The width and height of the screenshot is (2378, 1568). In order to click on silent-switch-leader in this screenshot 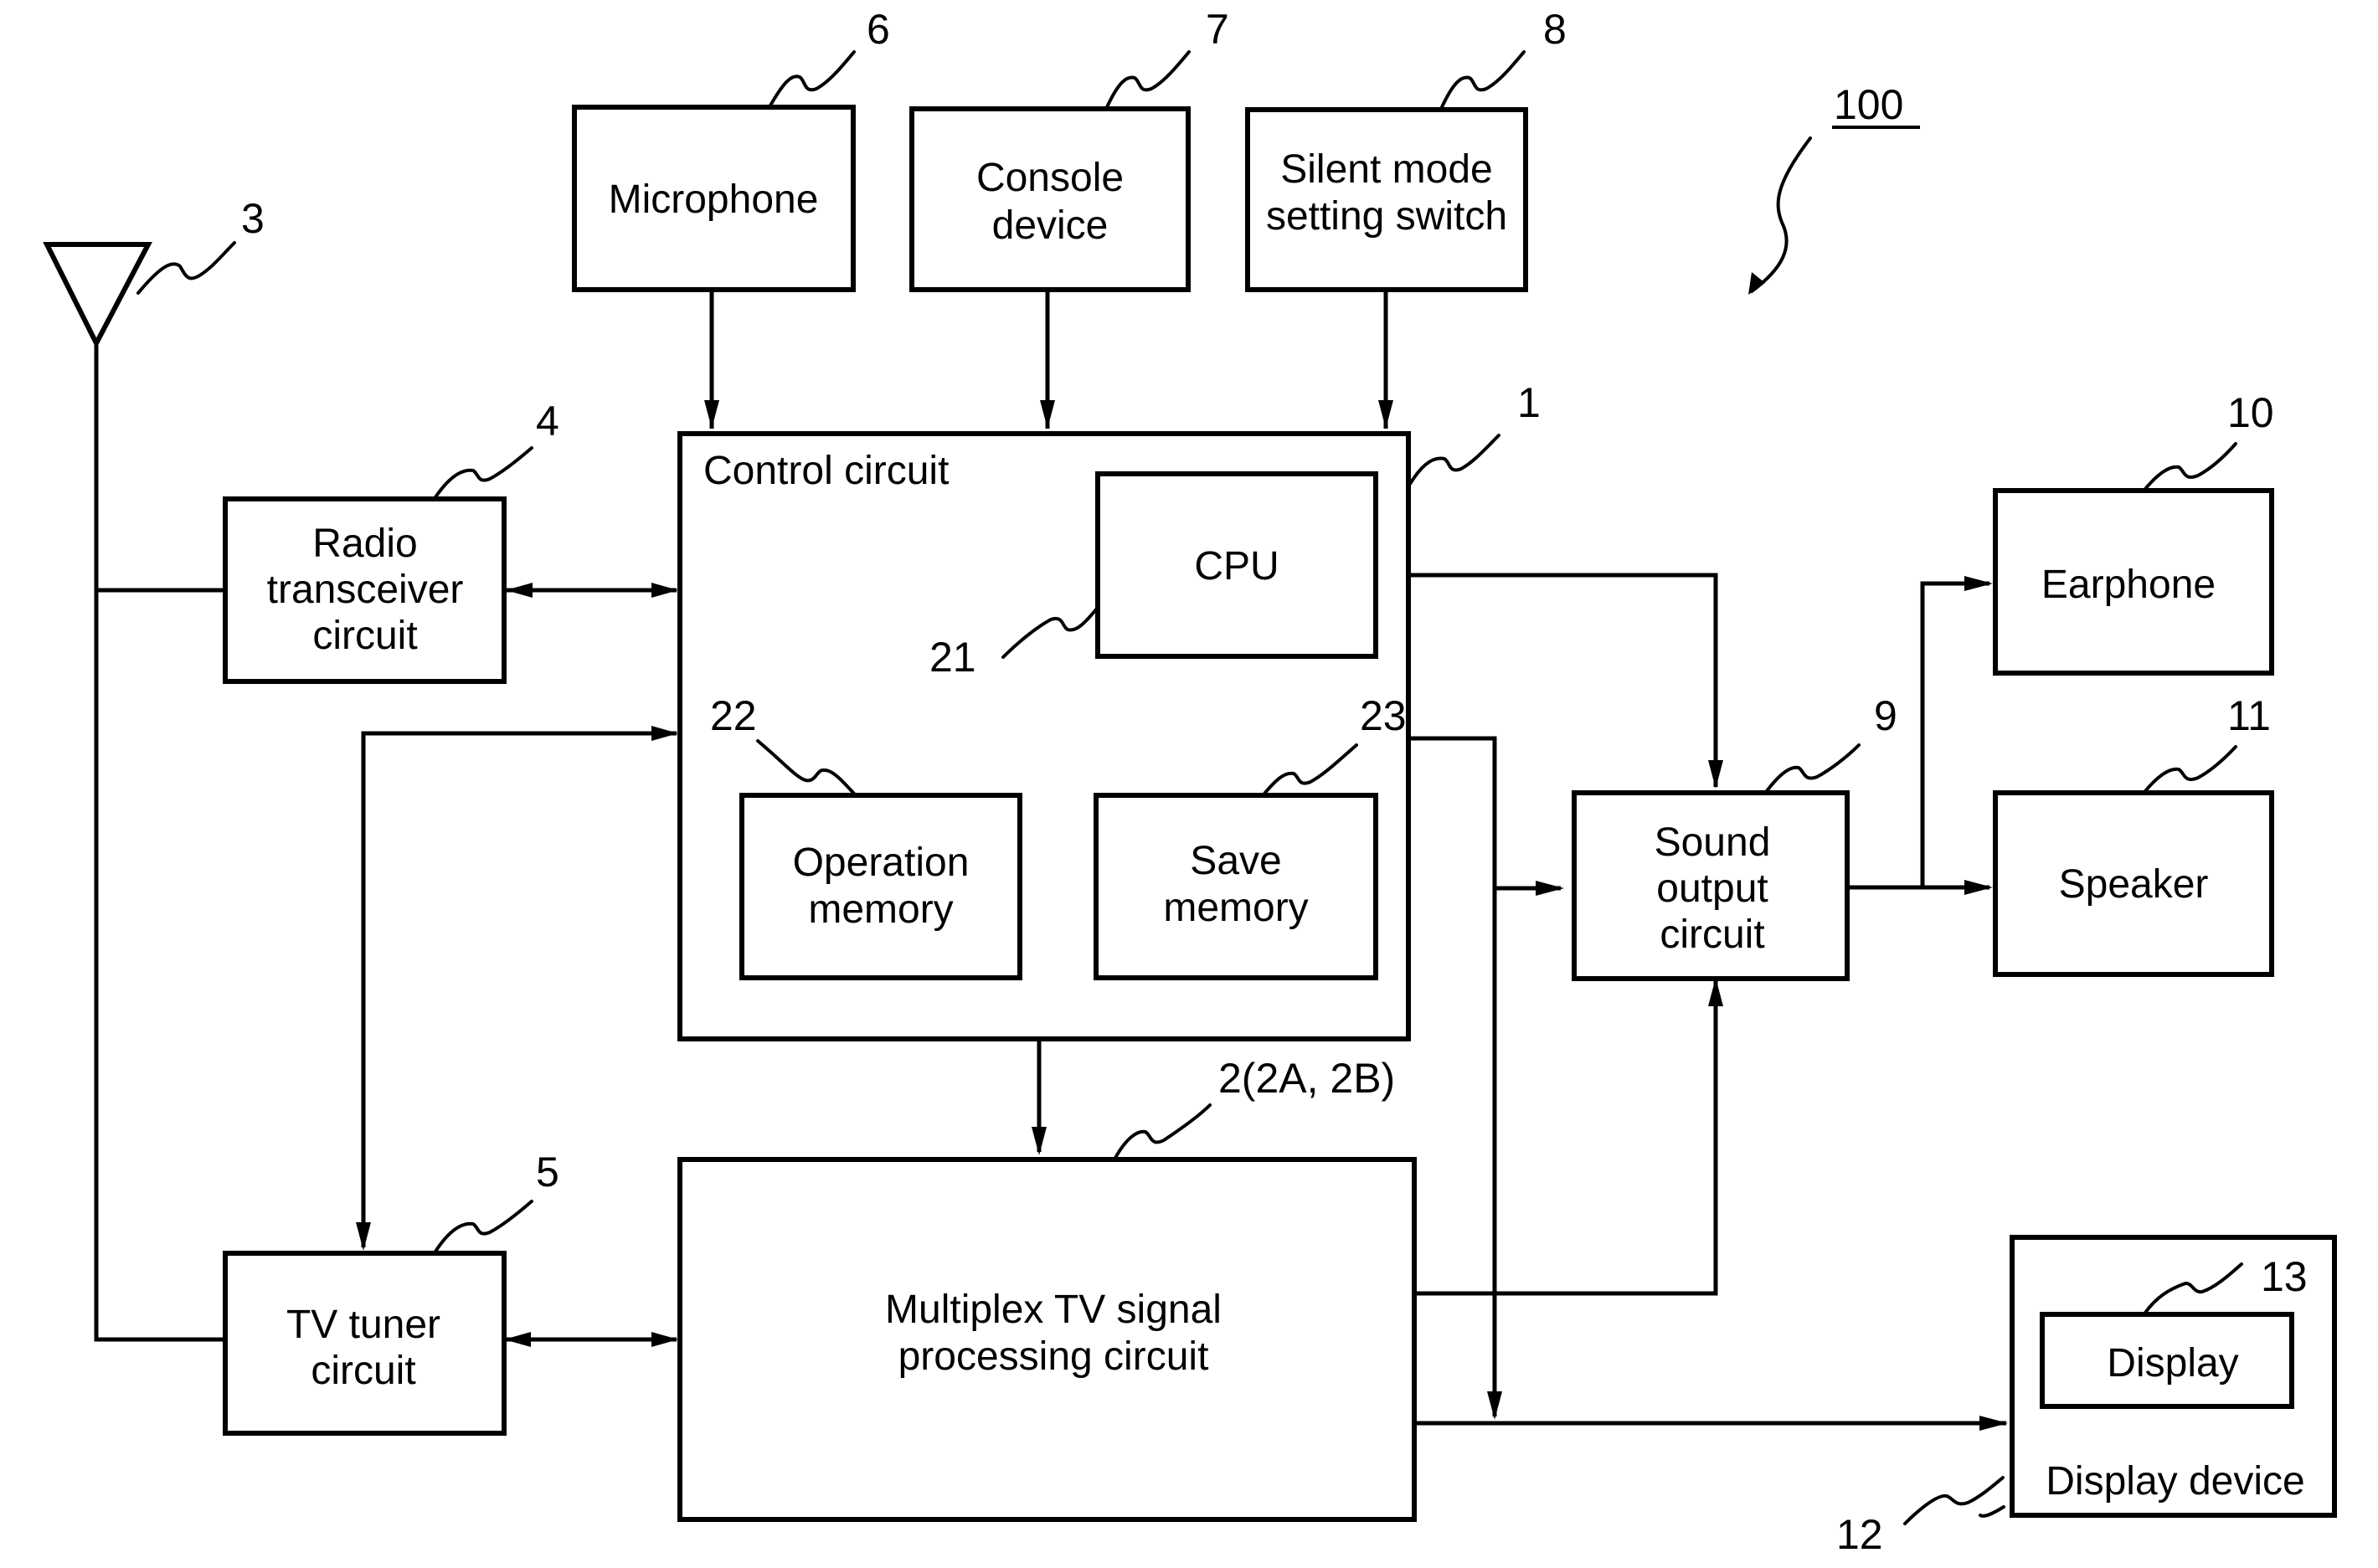, I will do `click(1483, 79)`.